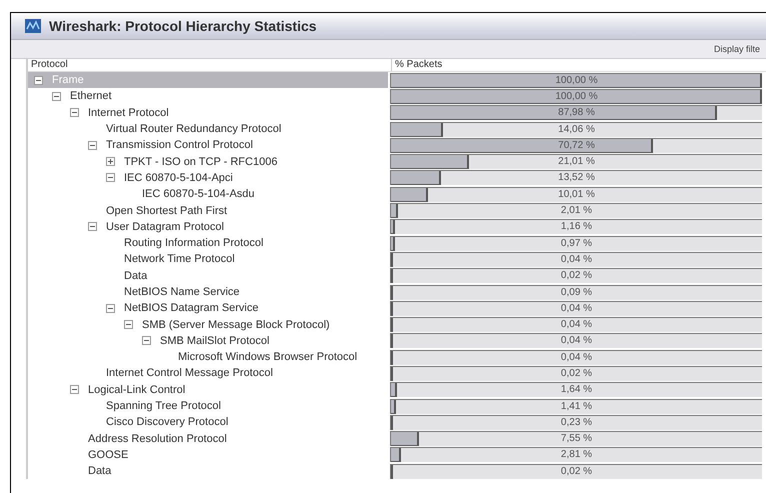 This screenshot has height=493, width=766. Describe the element at coordinates (178, 178) in the screenshot. I see `protocol-name: IEC 60870-5-104-Apci` at that location.